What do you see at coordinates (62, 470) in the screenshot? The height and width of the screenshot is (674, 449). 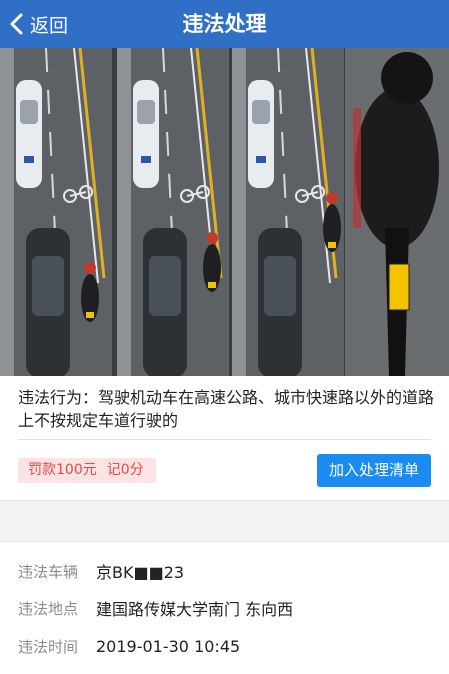 I see `fine-amount: 罚款100元` at bounding box center [62, 470].